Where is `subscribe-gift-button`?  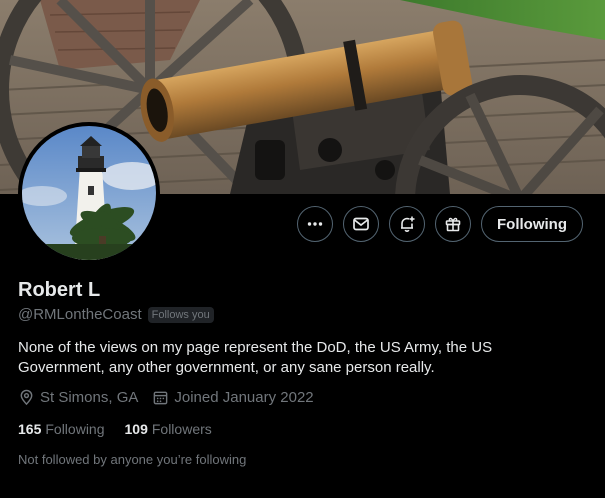 subscribe-gift-button is located at coordinates (453, 224).